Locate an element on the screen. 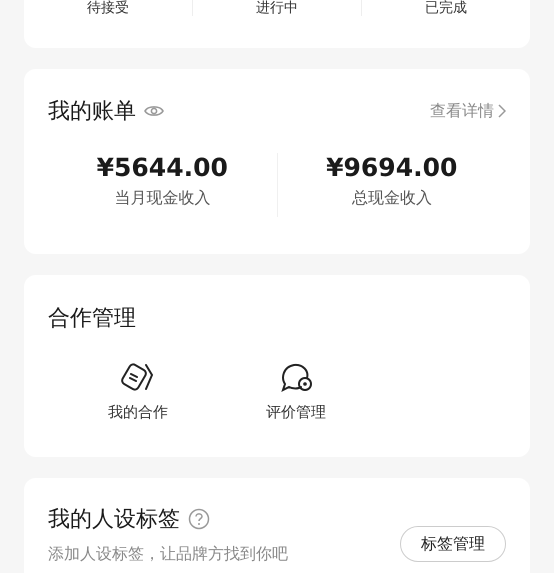  section-title: 我的人设标签 is located at coordinates (114, 520).